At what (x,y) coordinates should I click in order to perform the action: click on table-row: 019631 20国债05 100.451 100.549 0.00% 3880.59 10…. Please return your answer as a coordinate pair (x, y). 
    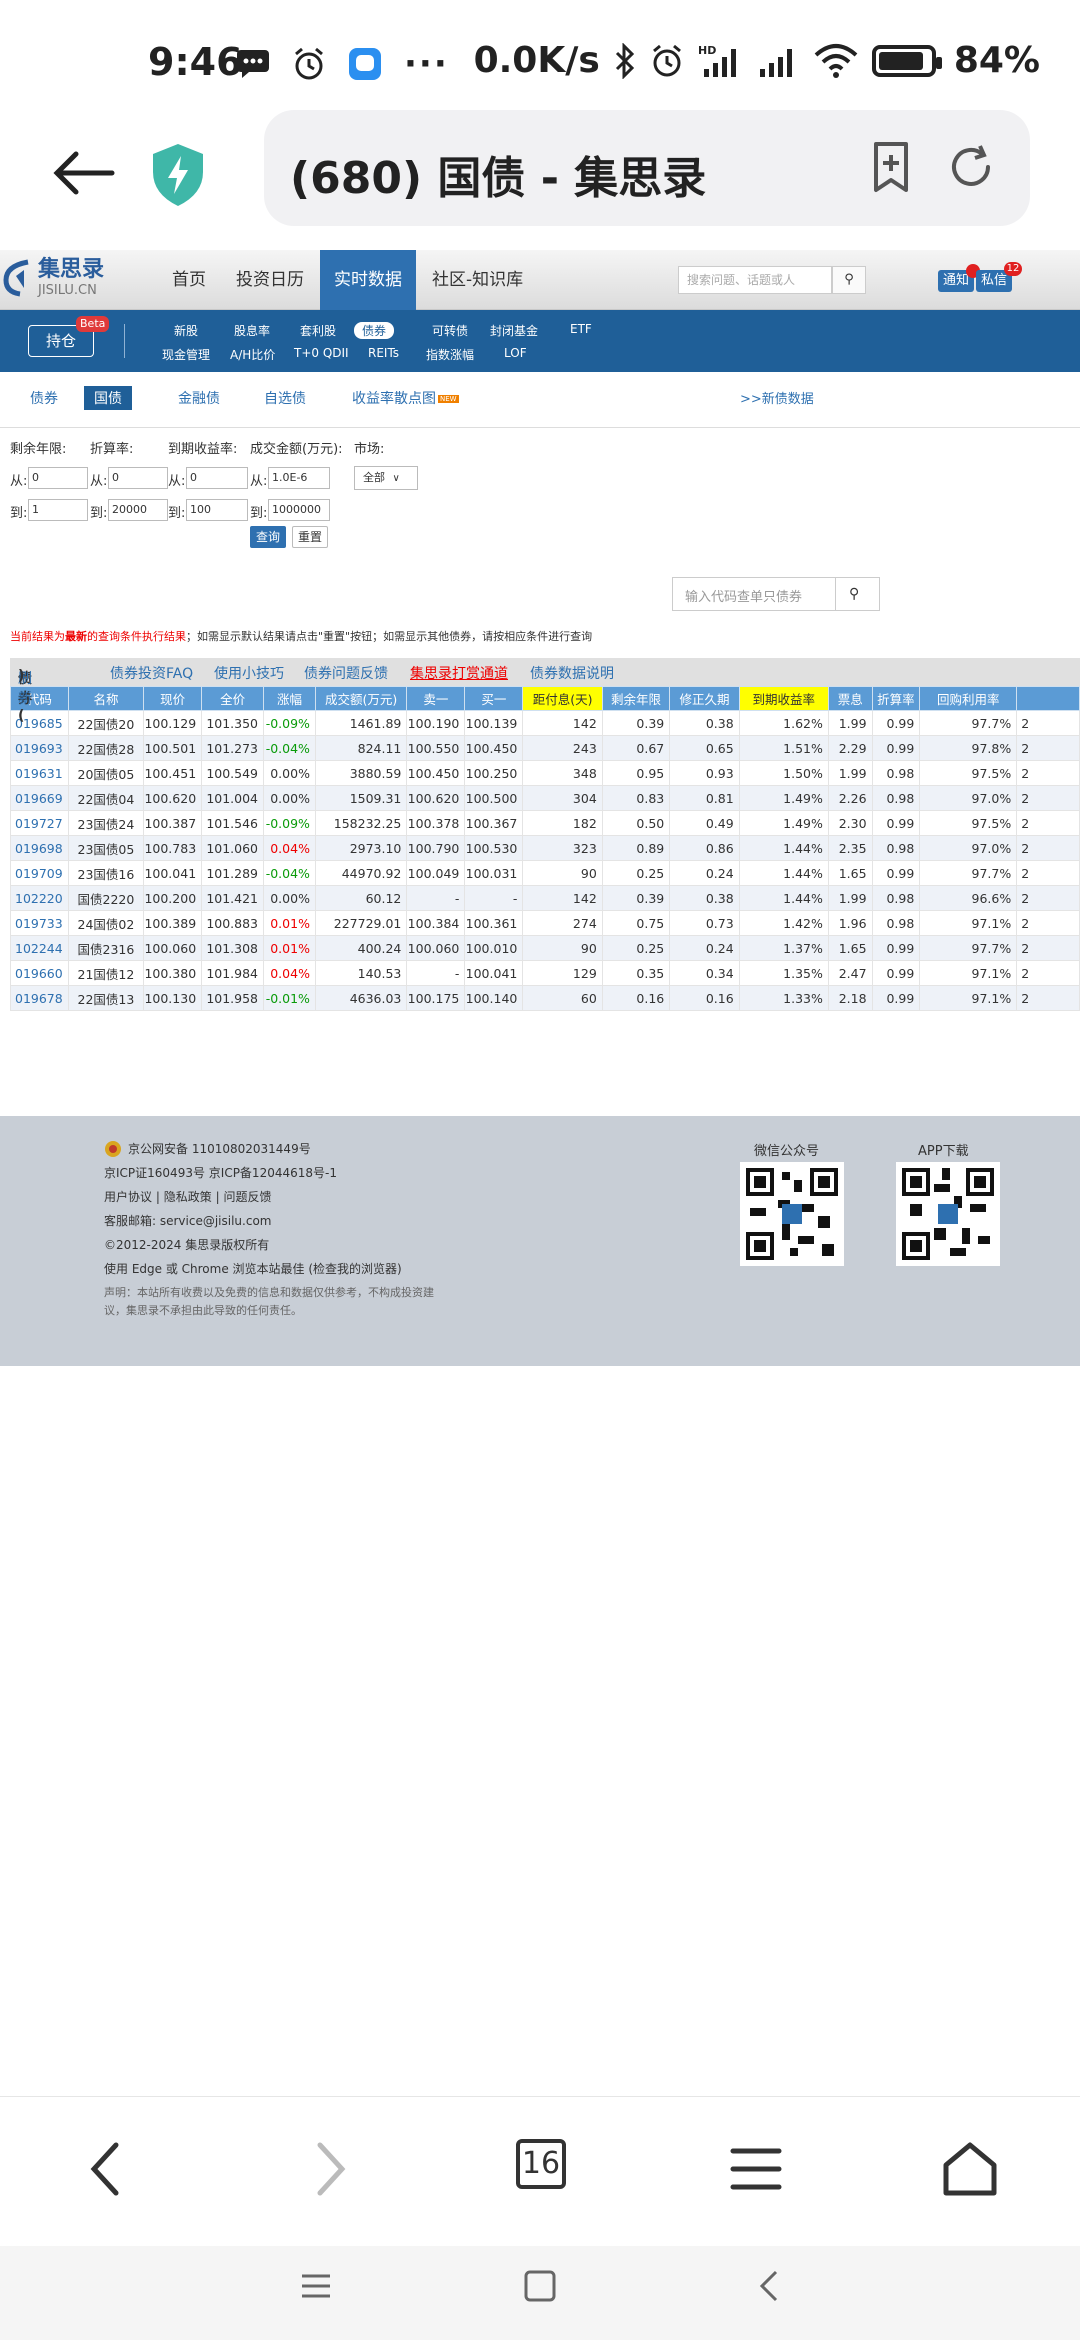
    Looking at the image, I should click on (545, 773).